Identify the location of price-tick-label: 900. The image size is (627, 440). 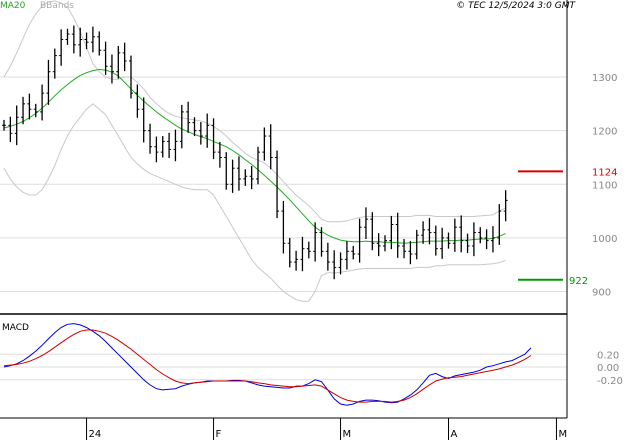
(601, 293).